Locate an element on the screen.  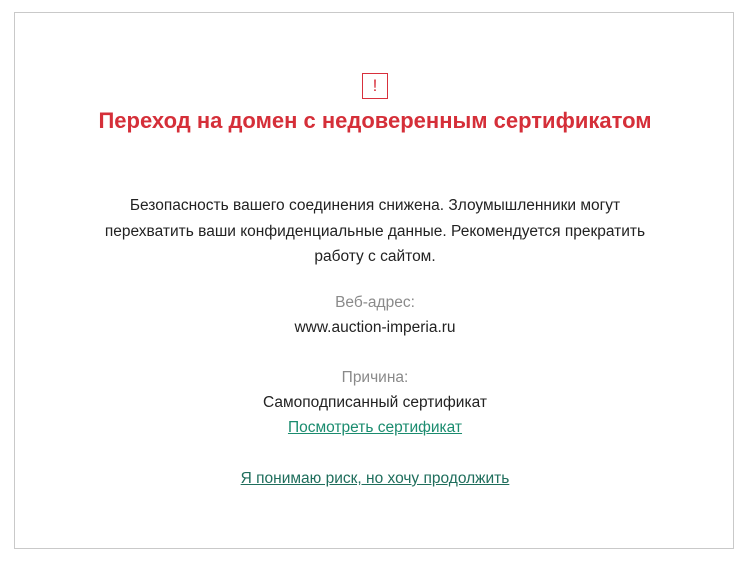
view-certificate-link-row: Посмотреть сертификат is located at coordinates (375, 428).